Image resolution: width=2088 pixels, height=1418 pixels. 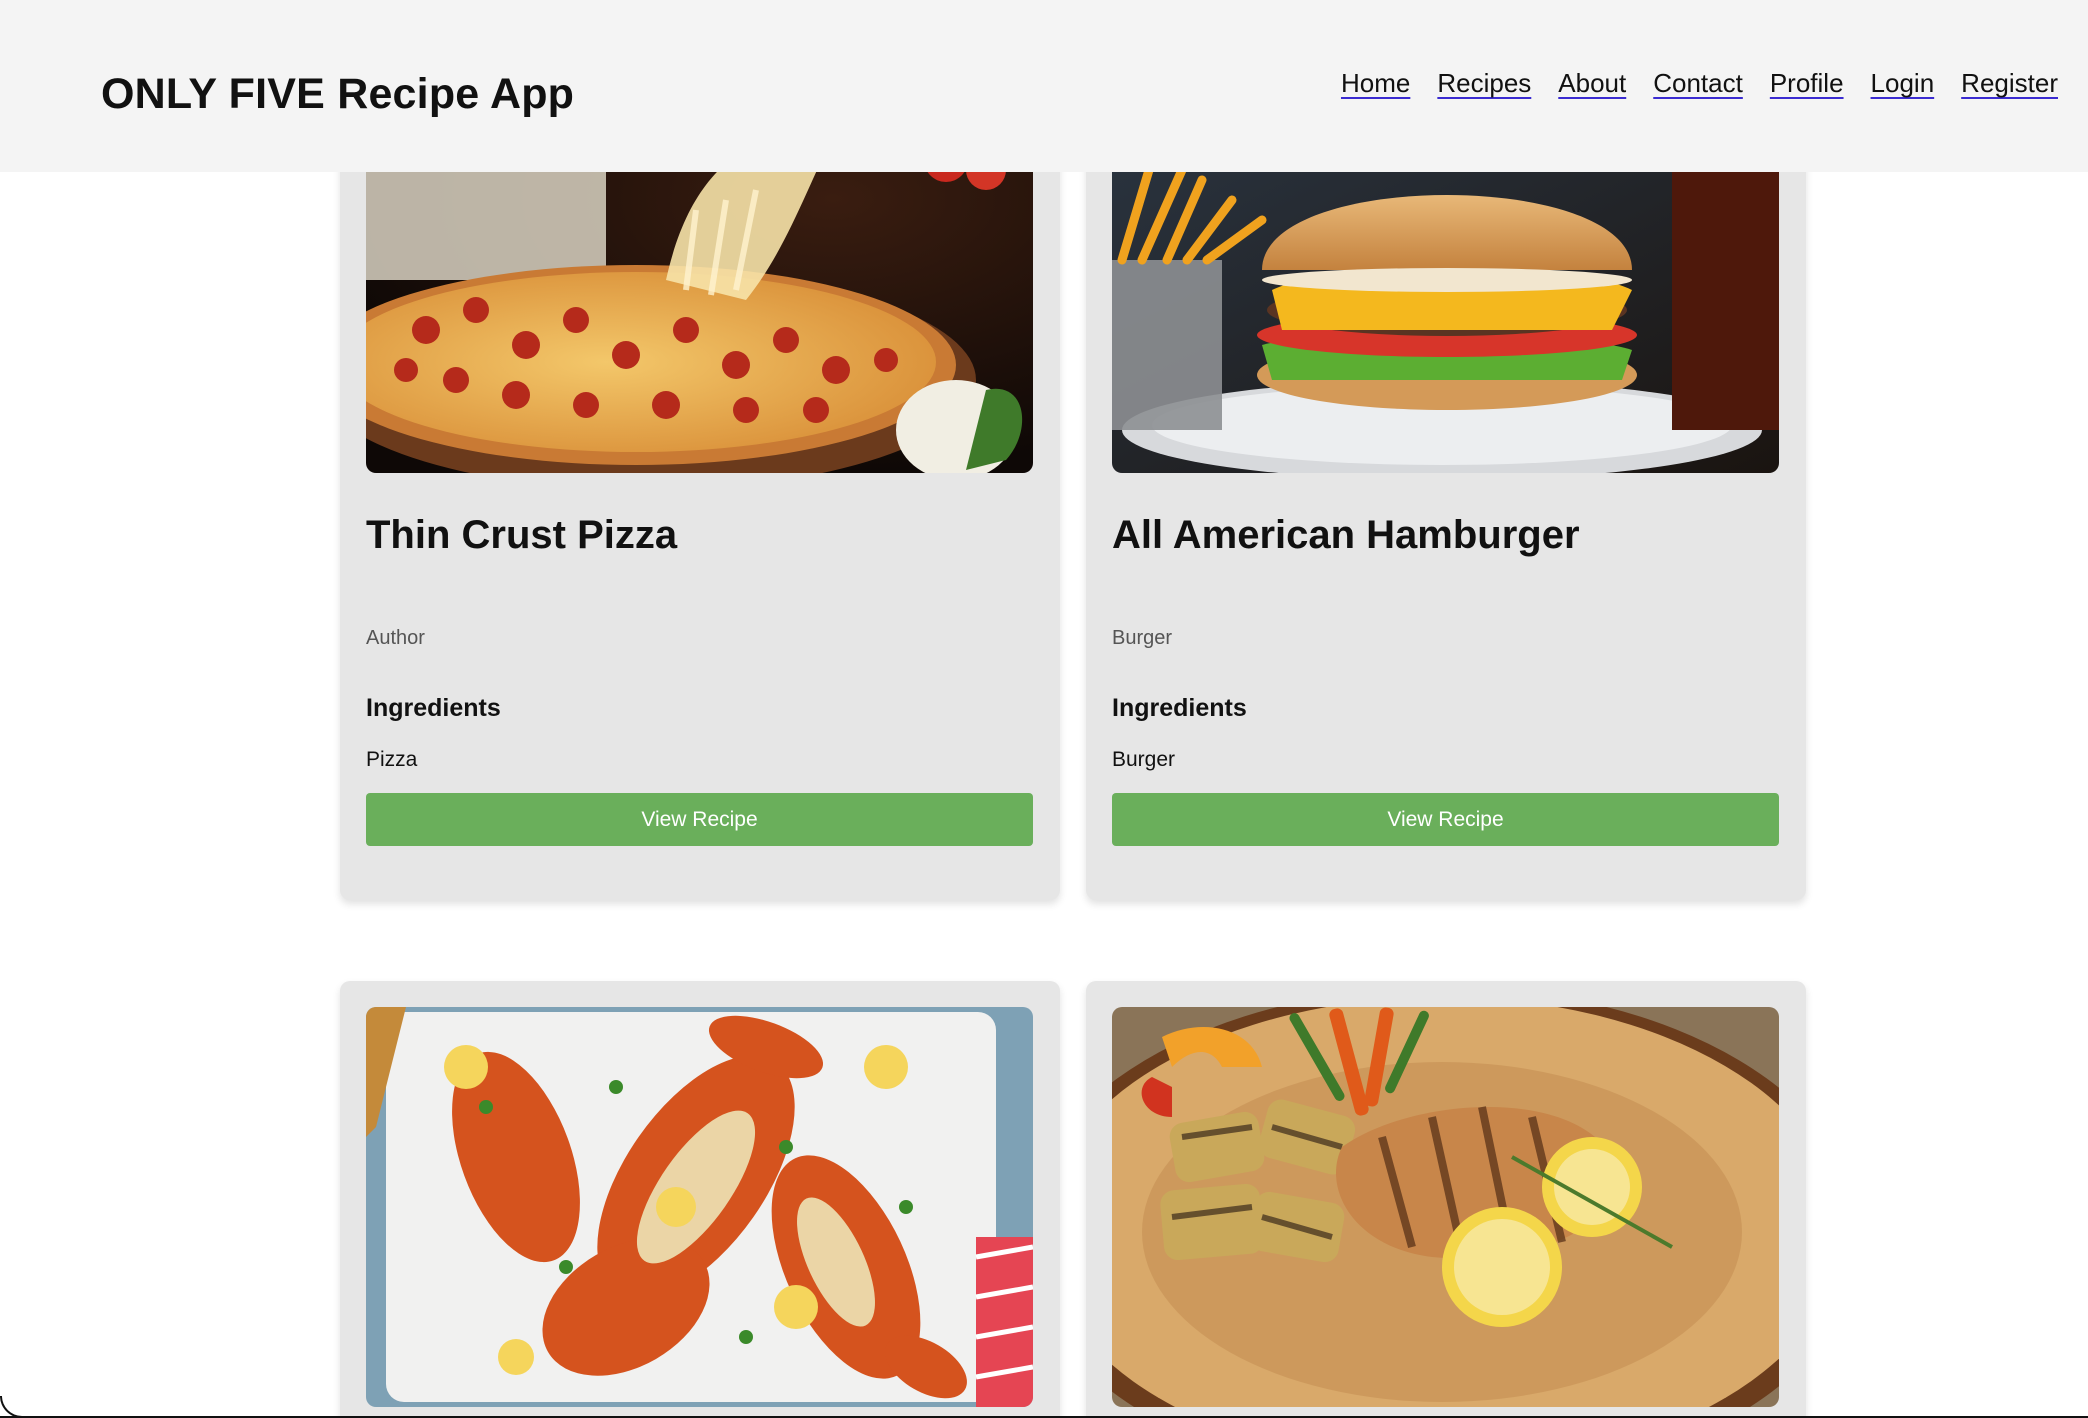 What do you see at coordinates (1592, 83) in the screenshot?
I see `nav-link-about: About` at bounding box center [1592, 83].